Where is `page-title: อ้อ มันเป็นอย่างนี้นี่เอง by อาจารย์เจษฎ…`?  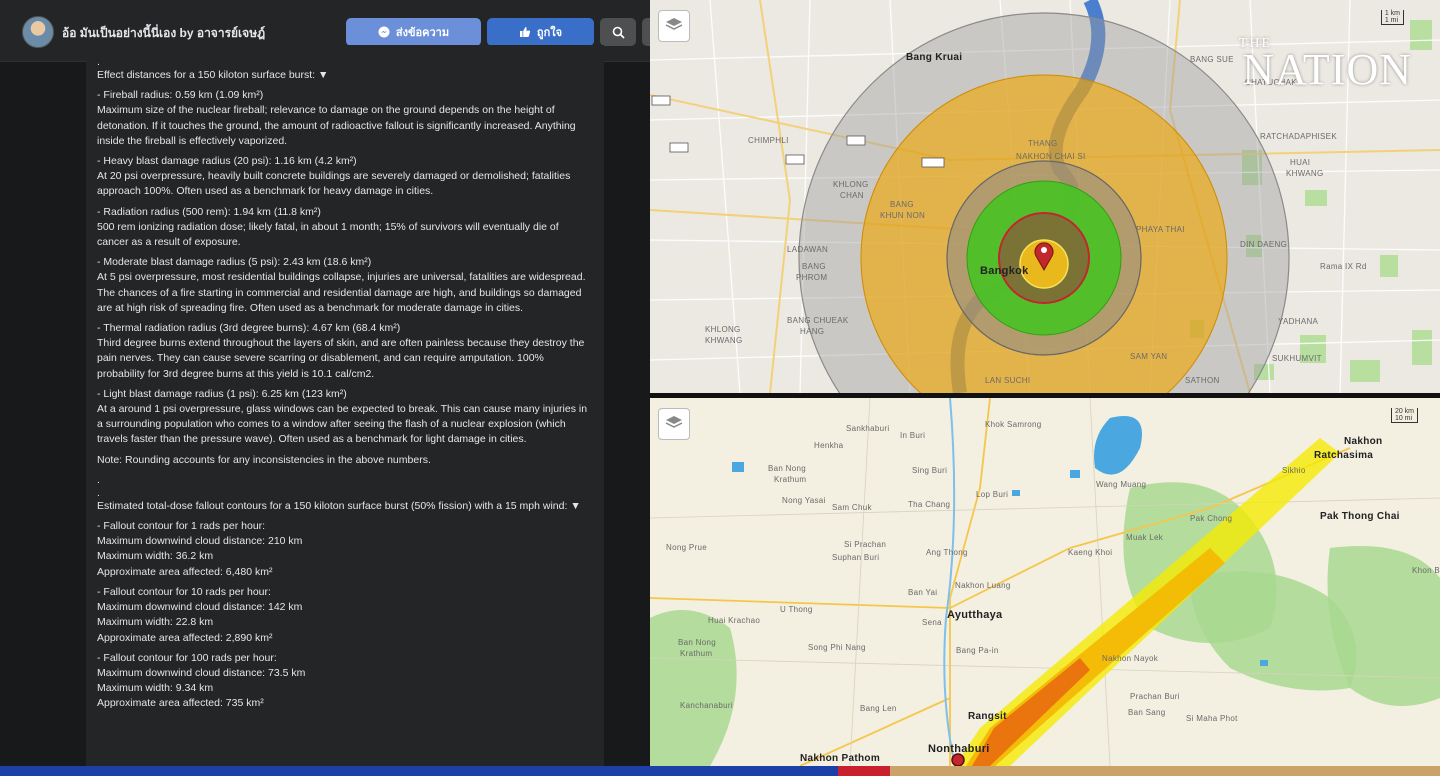 page-title: อ้อ มันเป็นอย่างนี้นี่เอง by อาจารย์เจษฎ… is located at coordinates (163, 33).